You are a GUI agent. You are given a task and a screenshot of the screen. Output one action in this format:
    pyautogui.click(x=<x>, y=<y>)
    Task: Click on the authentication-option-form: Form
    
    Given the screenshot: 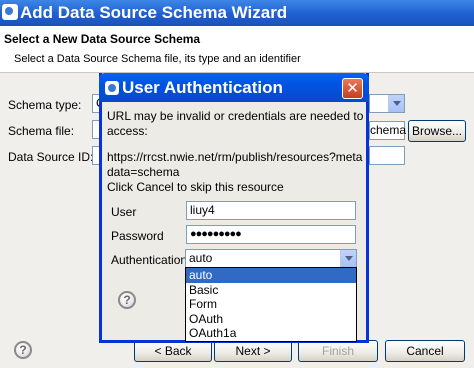 What is the action you would take?
    pyautogui.click(x=271, y=304)
    